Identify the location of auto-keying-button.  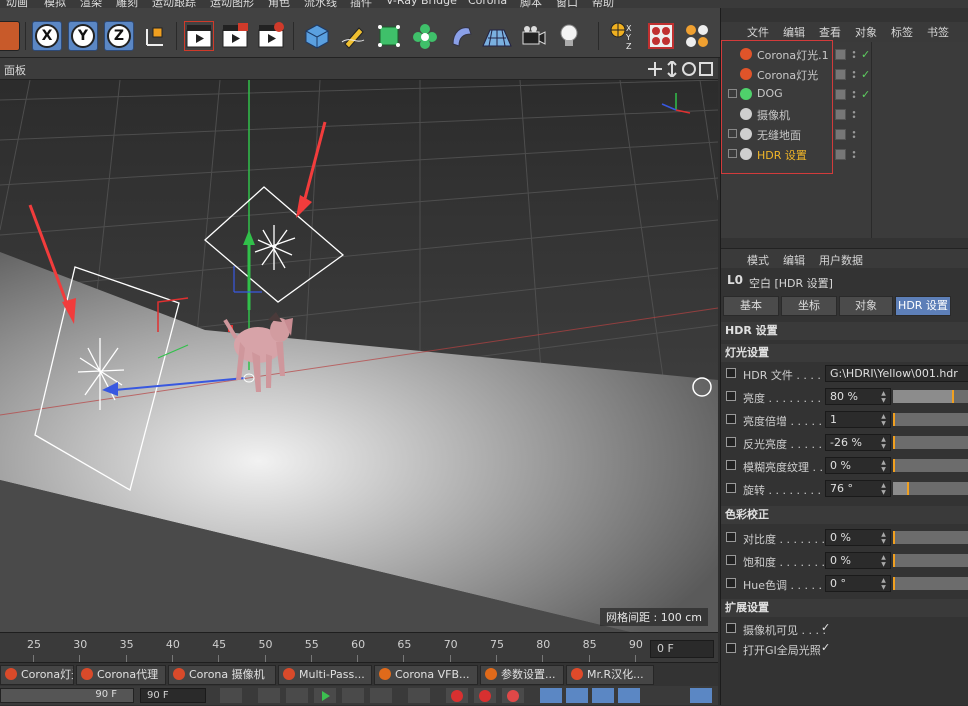
(485, 695).